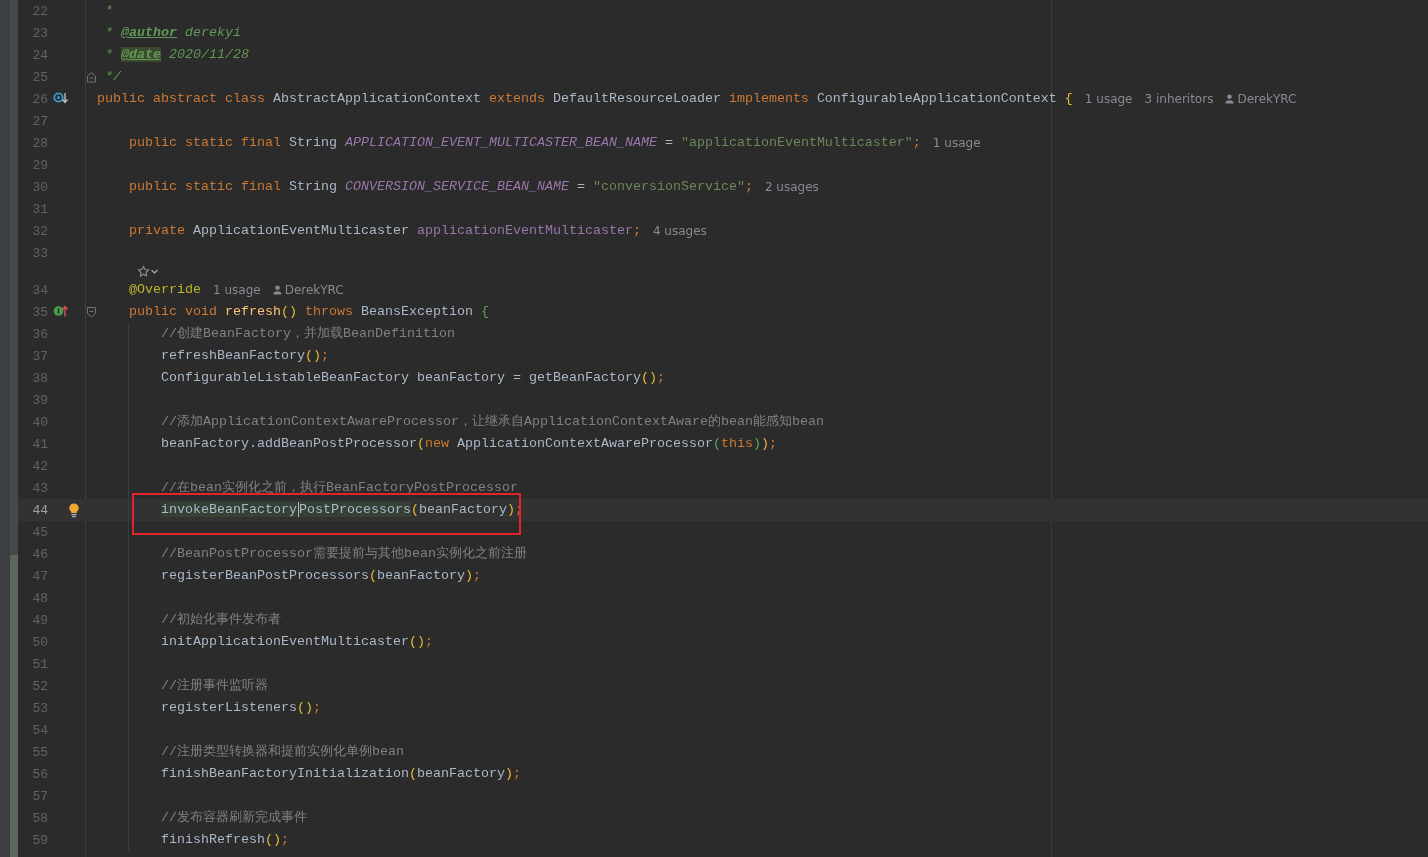  I want to click on line-number: 40, so click(39, 422).